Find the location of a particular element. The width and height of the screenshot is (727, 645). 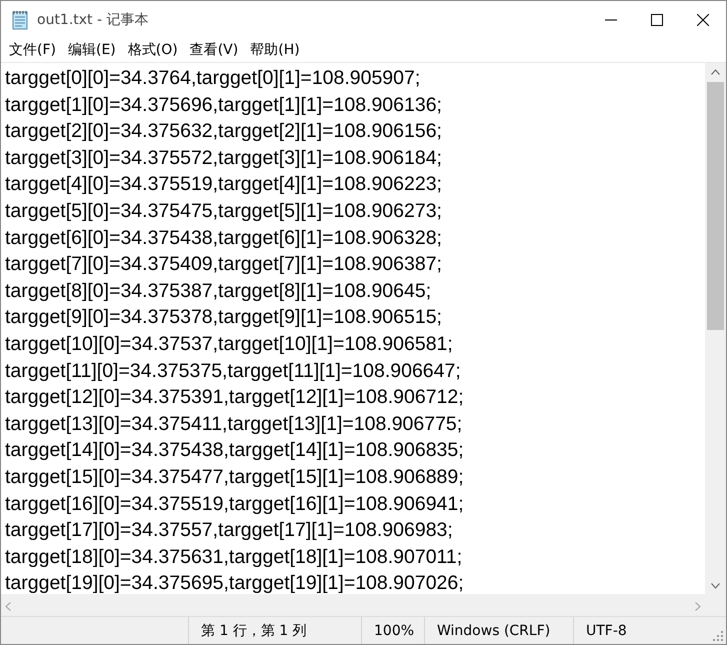

notepad-icon is located at coordinates (20, 20).